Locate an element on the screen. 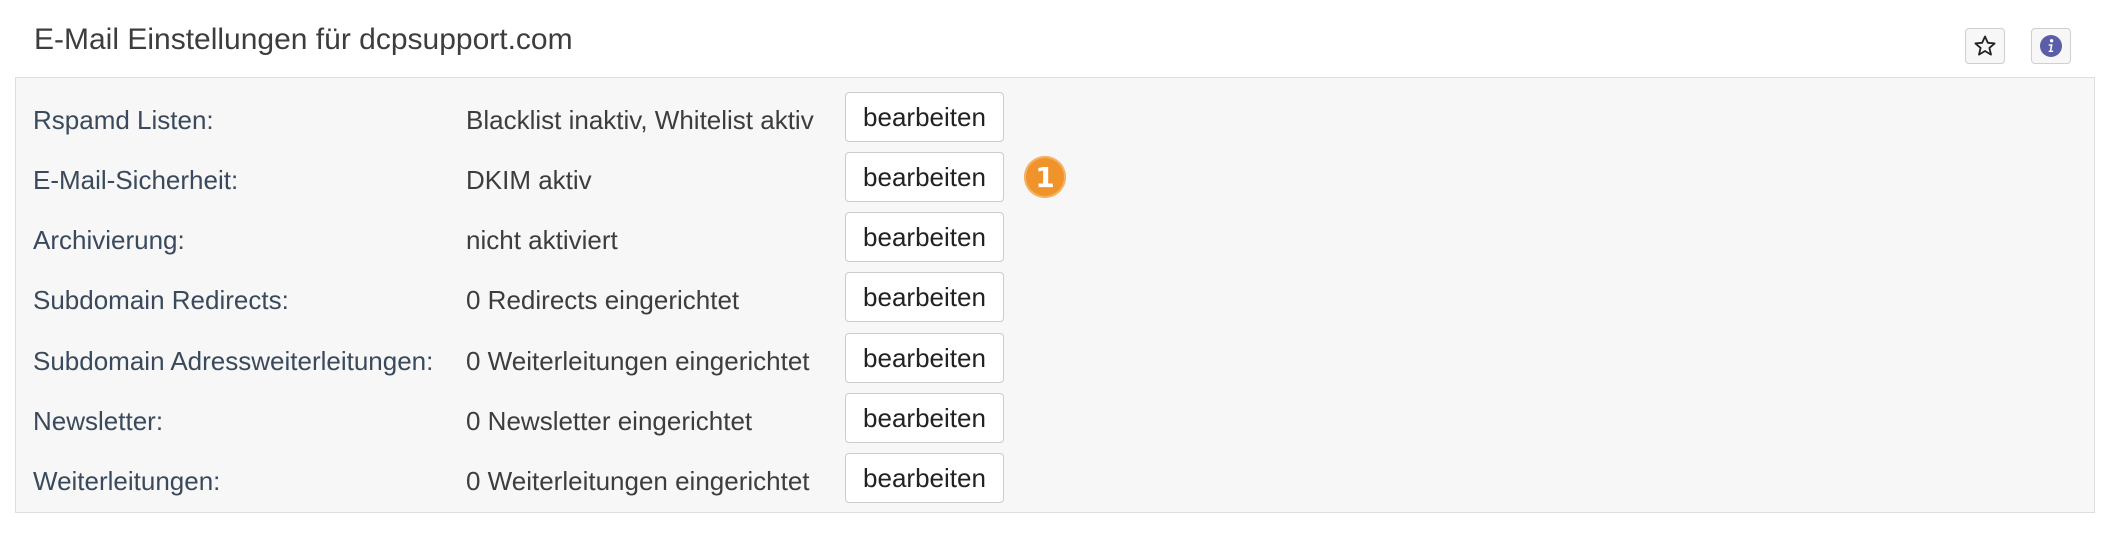 The width and height of the screenshot is (2114, 540). row-label: Archivierung: is located at coordinates (109, 240).